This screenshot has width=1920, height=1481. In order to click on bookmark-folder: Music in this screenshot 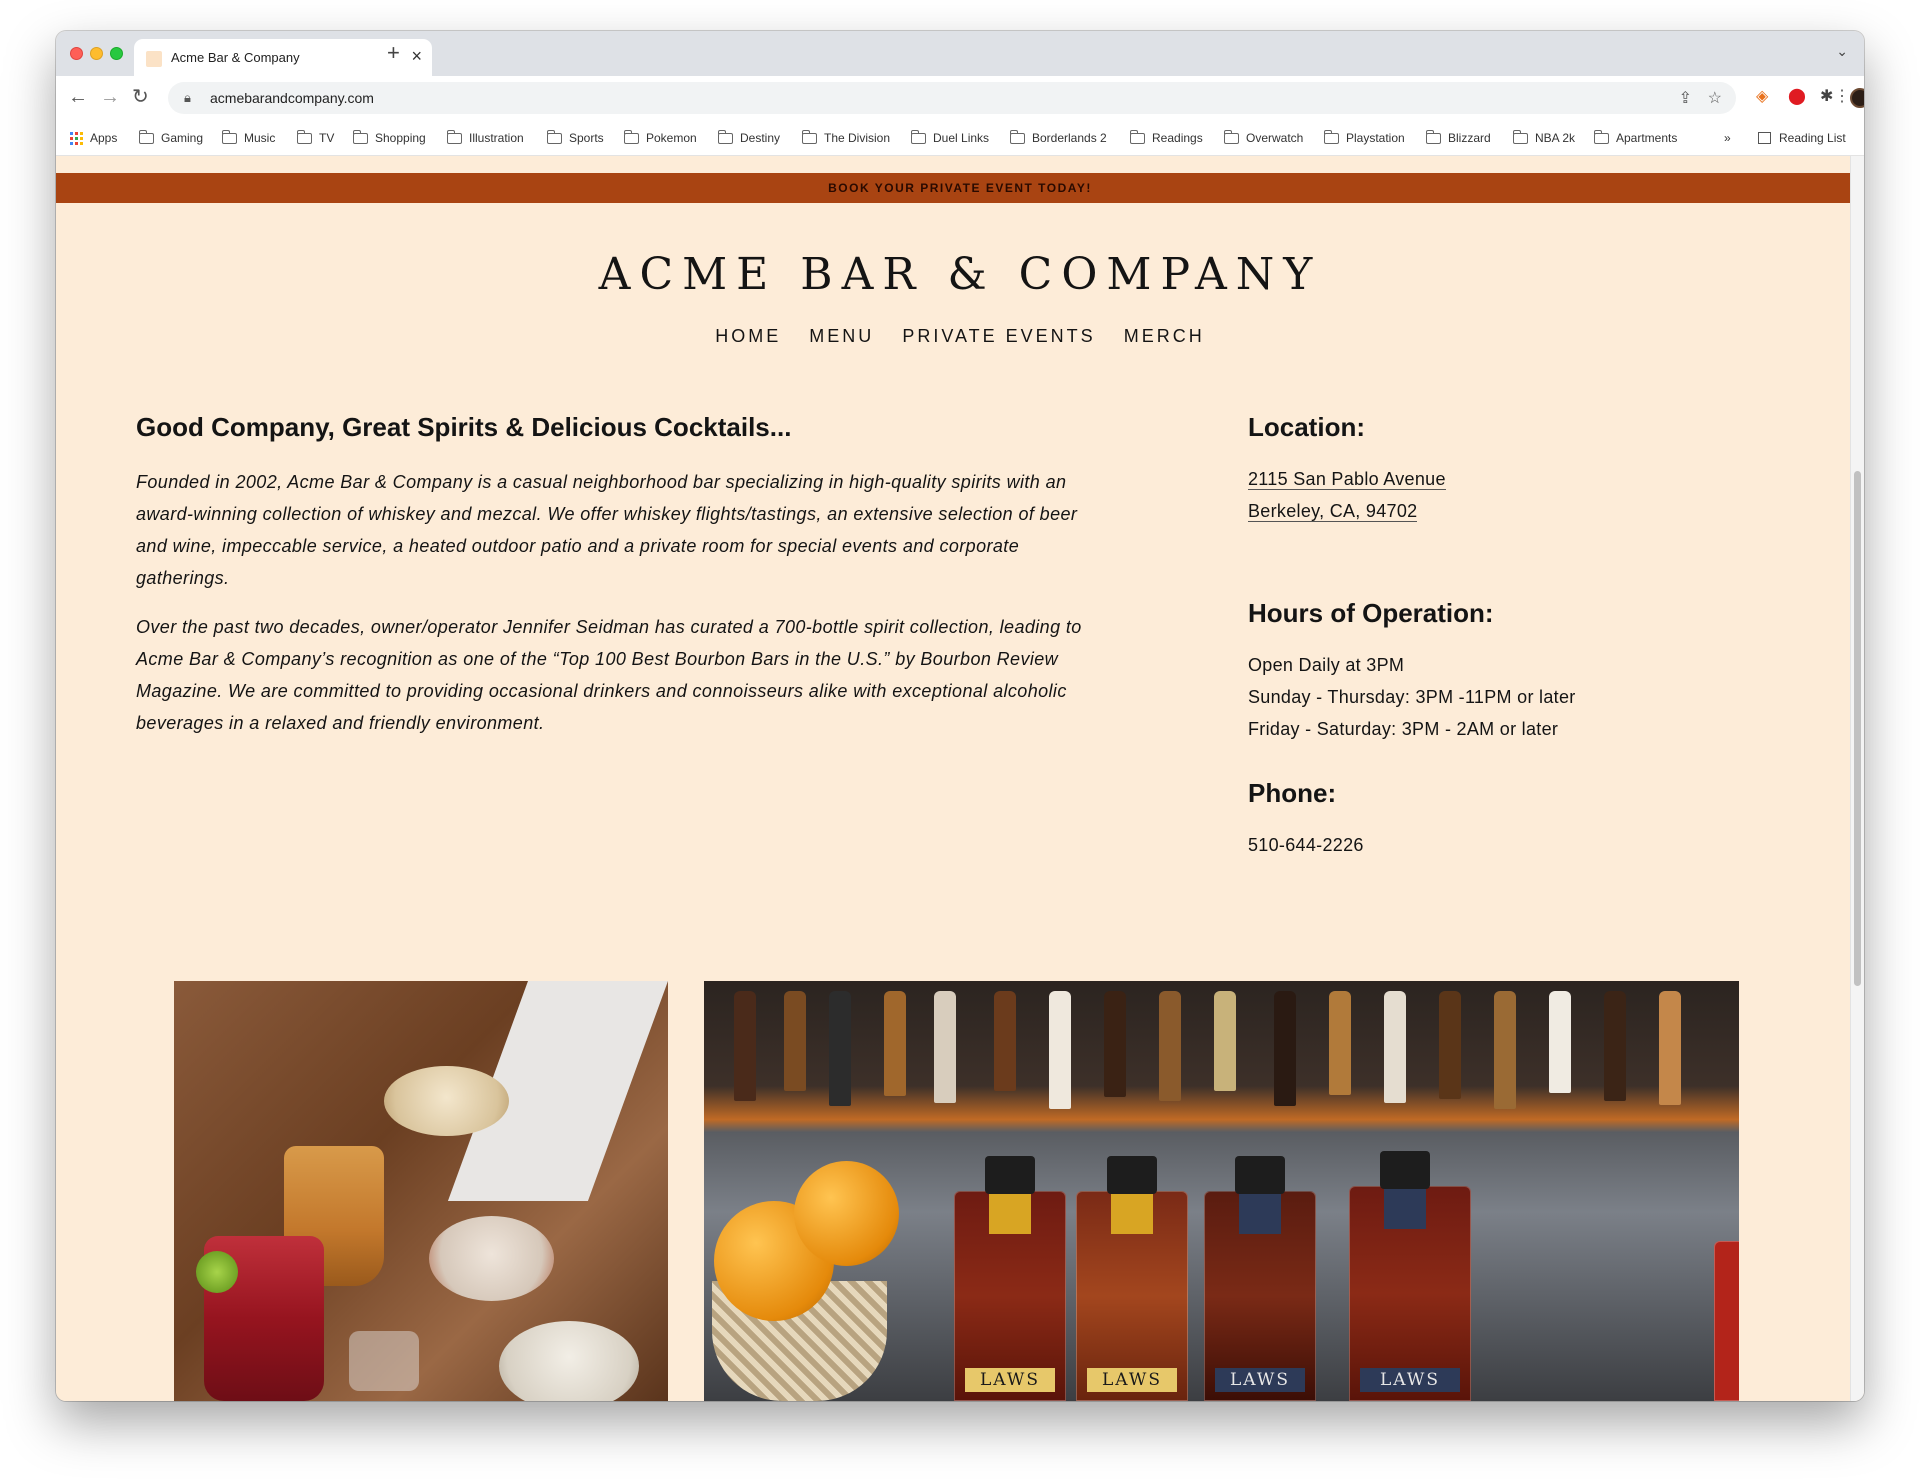, I will do `click(248, 137)`.